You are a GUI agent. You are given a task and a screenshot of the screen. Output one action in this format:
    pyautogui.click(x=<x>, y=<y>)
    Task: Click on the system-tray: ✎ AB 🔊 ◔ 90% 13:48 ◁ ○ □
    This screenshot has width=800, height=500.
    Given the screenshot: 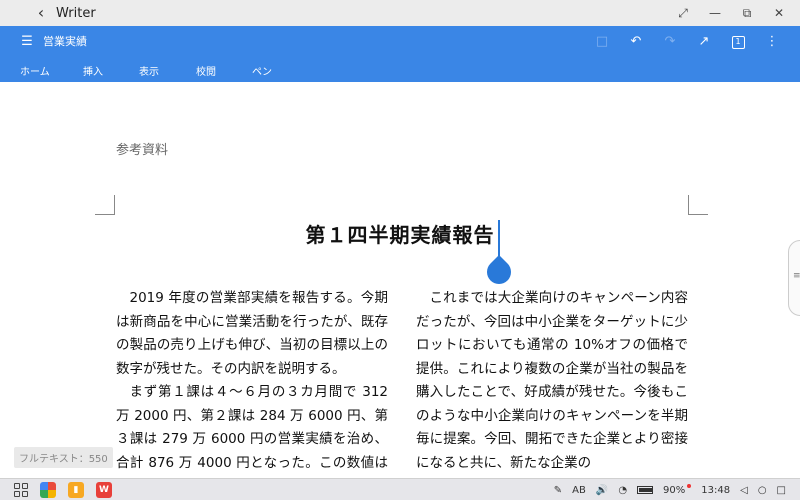 What is the action you would take?
    pyautogui.click(x=670, y=489)
    